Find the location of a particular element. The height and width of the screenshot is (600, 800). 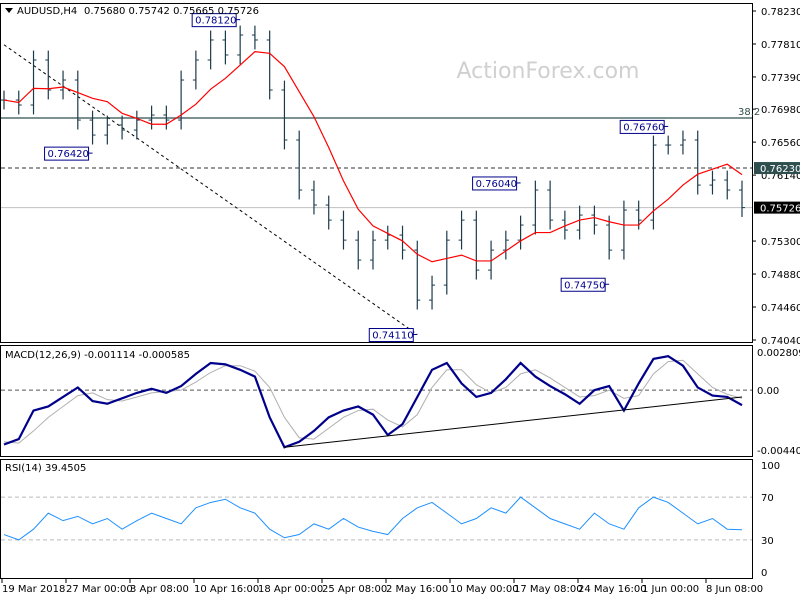

price-label: 0.76420 is located at coordinates (68, 154).